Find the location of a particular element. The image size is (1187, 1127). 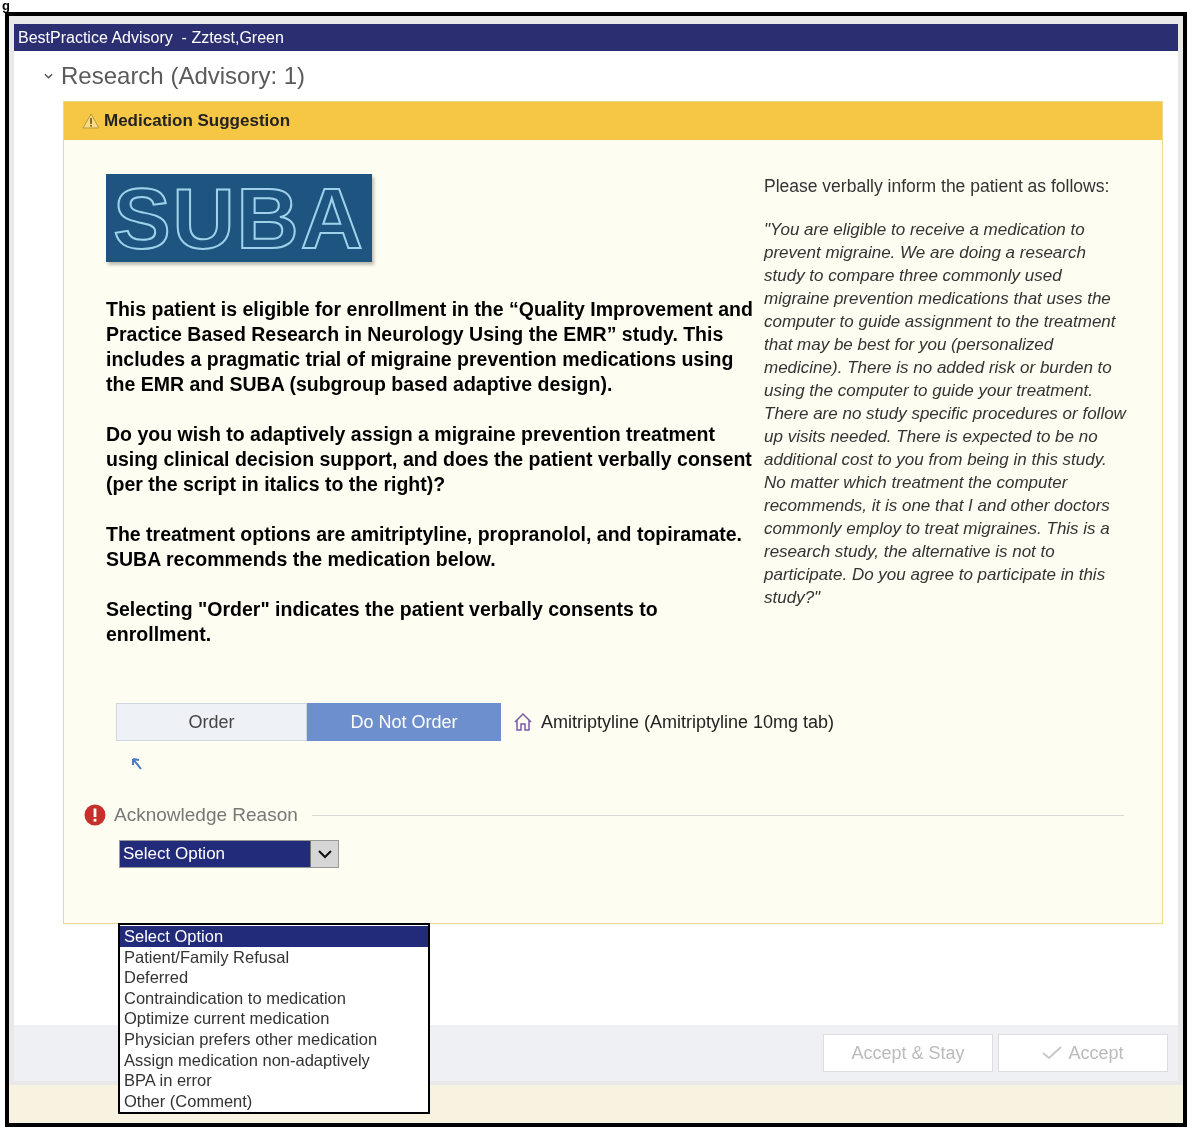

order-option: Order is located at coordinates (211, 722).